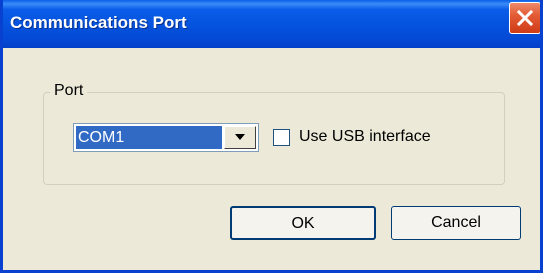 This screenshot has height=273, width=543. I want to click on dropdown-arrow-icon, so click(240, 137).